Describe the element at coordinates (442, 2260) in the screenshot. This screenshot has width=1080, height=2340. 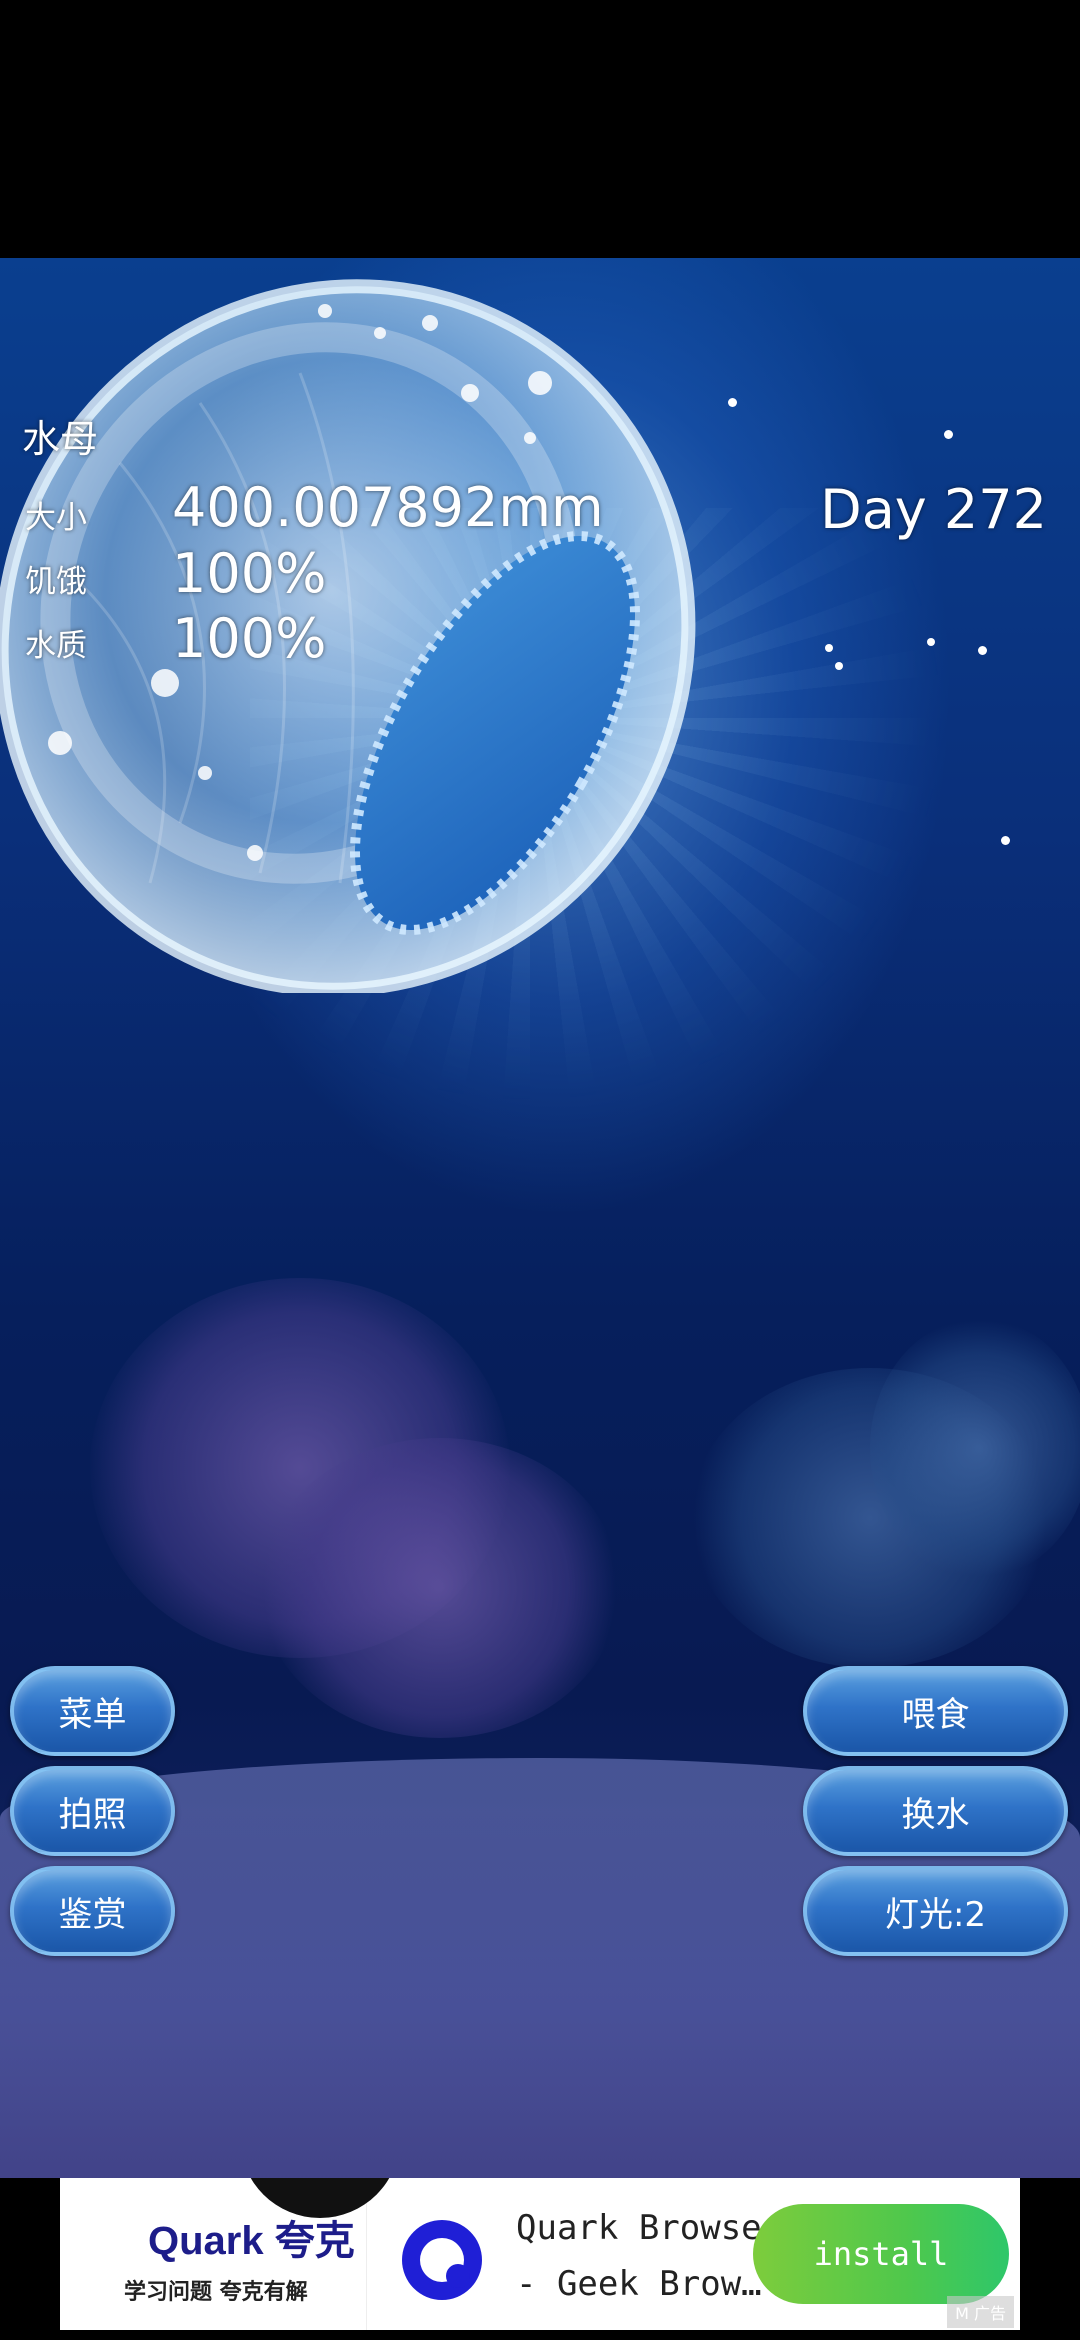
I see `quark-app-icon` at that location.